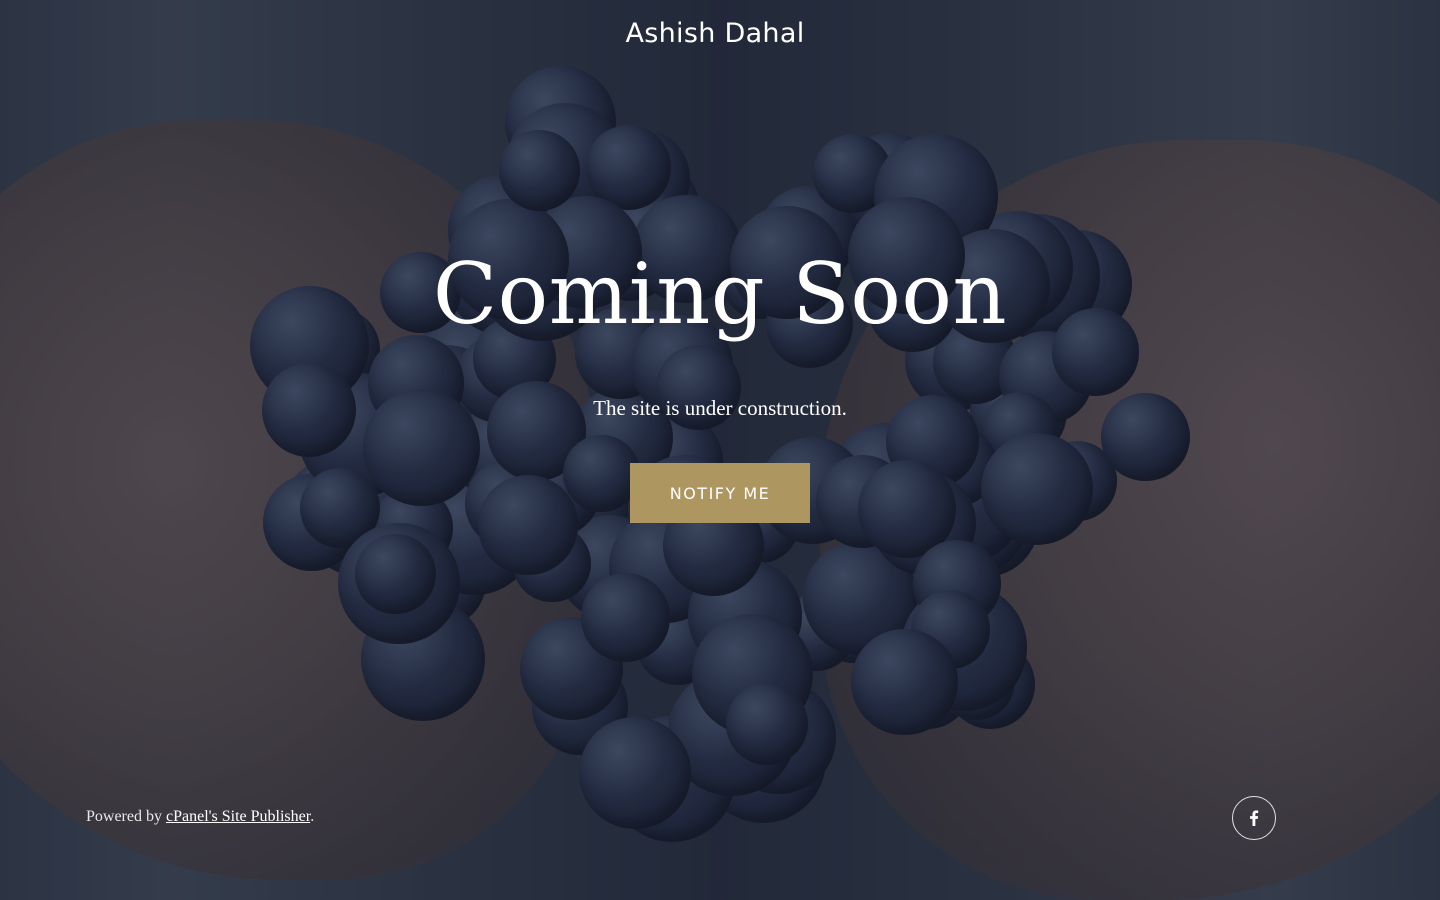 The width and height of the screenshot is (1440, 900). Describe the element at coordinates (720, 493) in the screenshot. I see `notify-me-button: NOTIFY ME` at that location.